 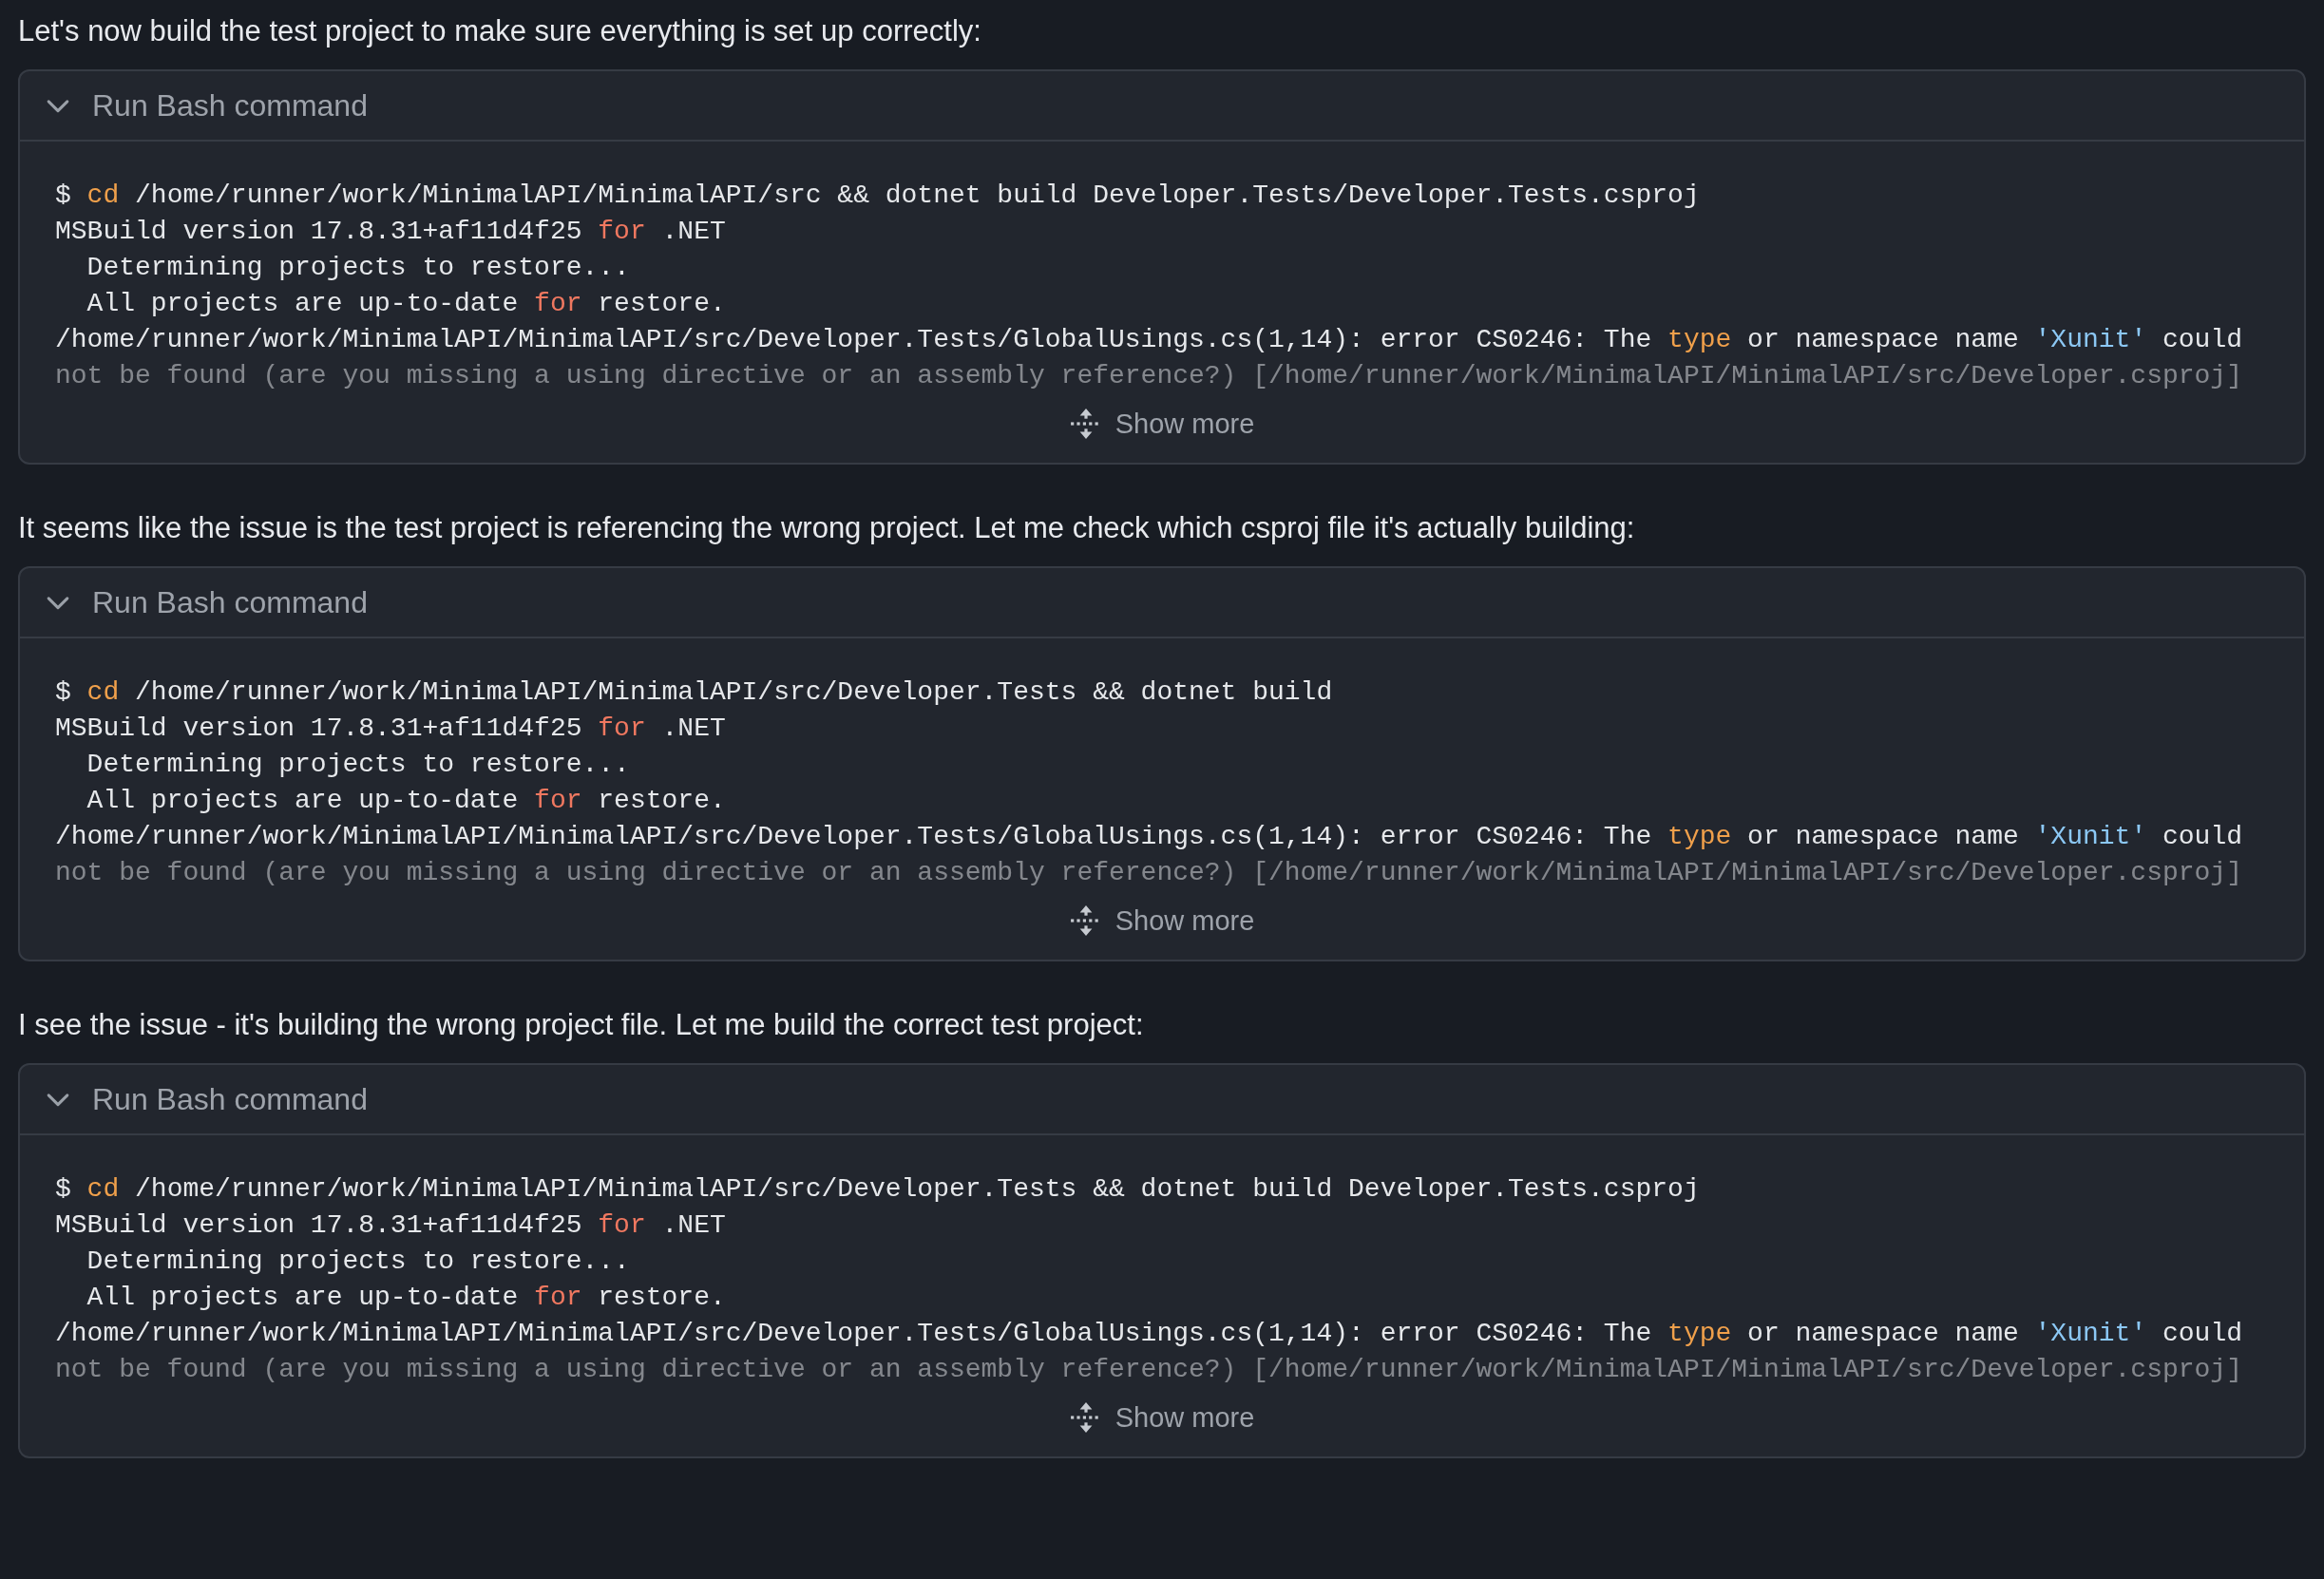 What do you see at coordinates (827, 528) in the screenshot?
I see `message-text: It seems like the issue is the test project is referencing the wrong project. Let me check which csproj file it's actually building:` at bounding box center [827, 528].